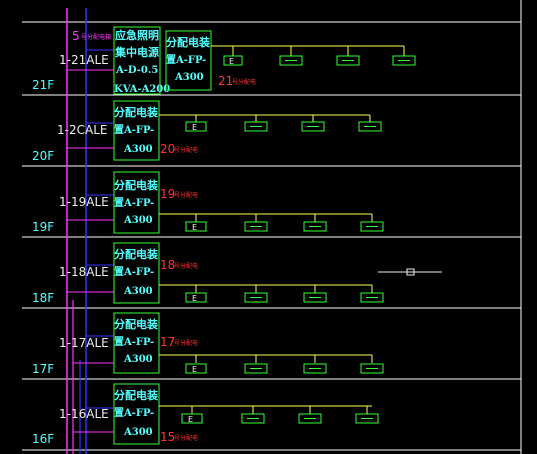 Image resolution: width=537 pixels, height=454 pixels. Describe the element at coordinates (90, 231) in the screenshot. I see `risers` at that location.